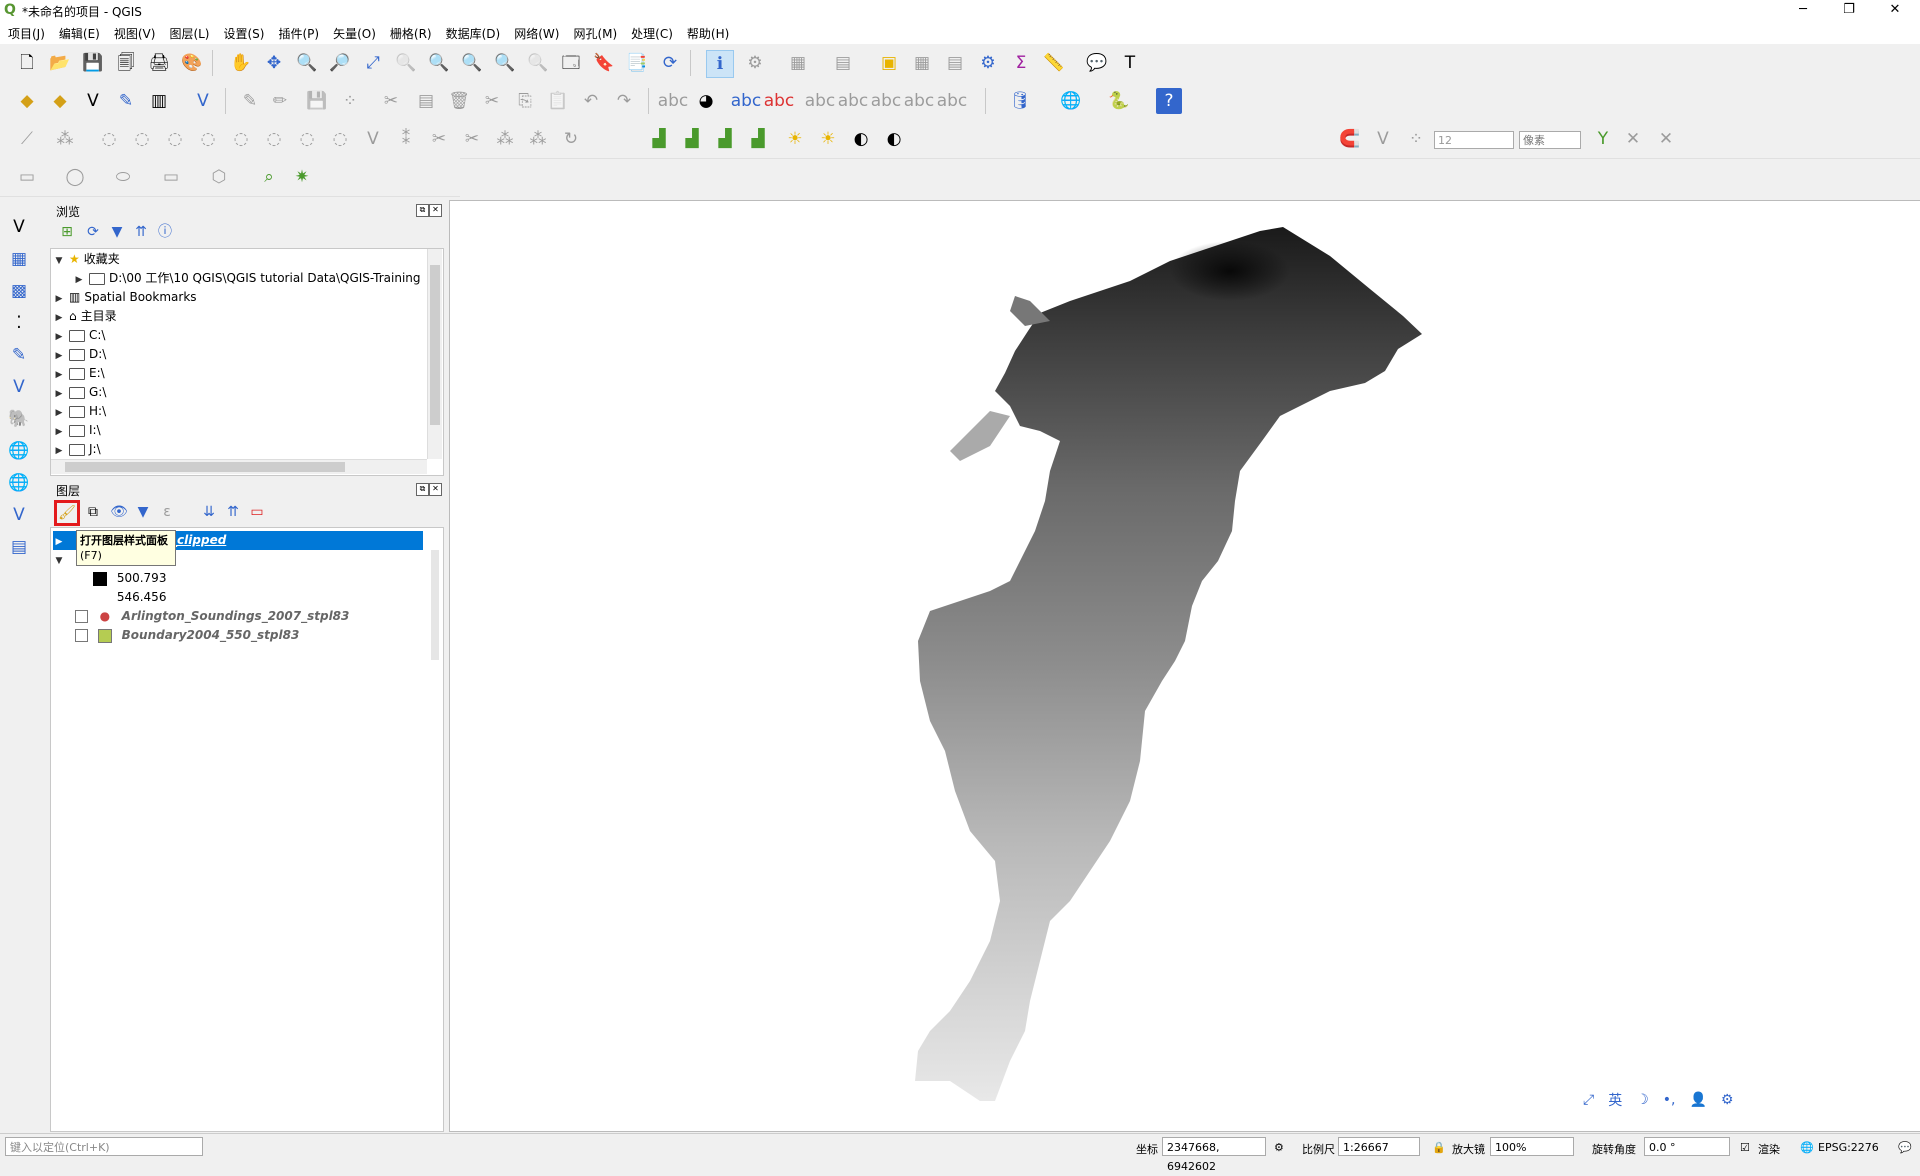 This screenshot has height=1176, width=1920. Describe the element at coordinates (59, 261) in the screenshot. I see `collapse-arrow-icon: ▼` at that location.